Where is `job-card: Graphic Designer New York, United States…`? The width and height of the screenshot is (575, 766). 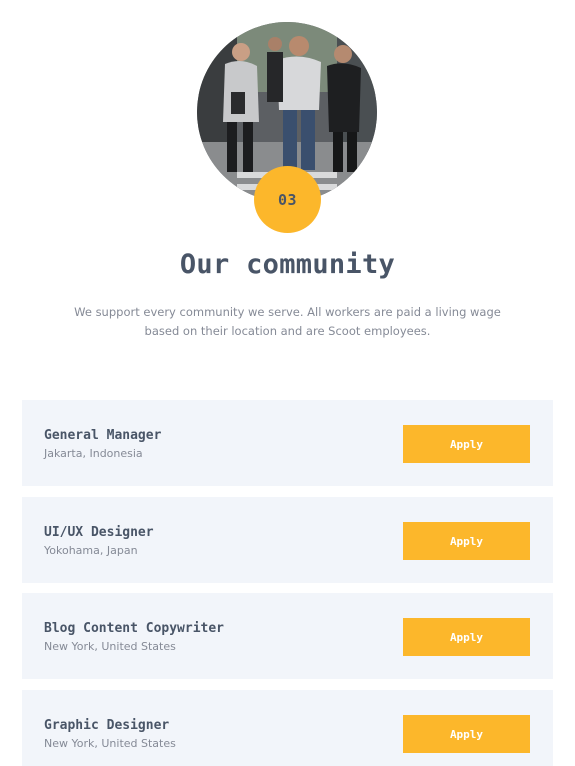 job-card: Graphic Designer New York, United States… is located at coordinates (287, 728).